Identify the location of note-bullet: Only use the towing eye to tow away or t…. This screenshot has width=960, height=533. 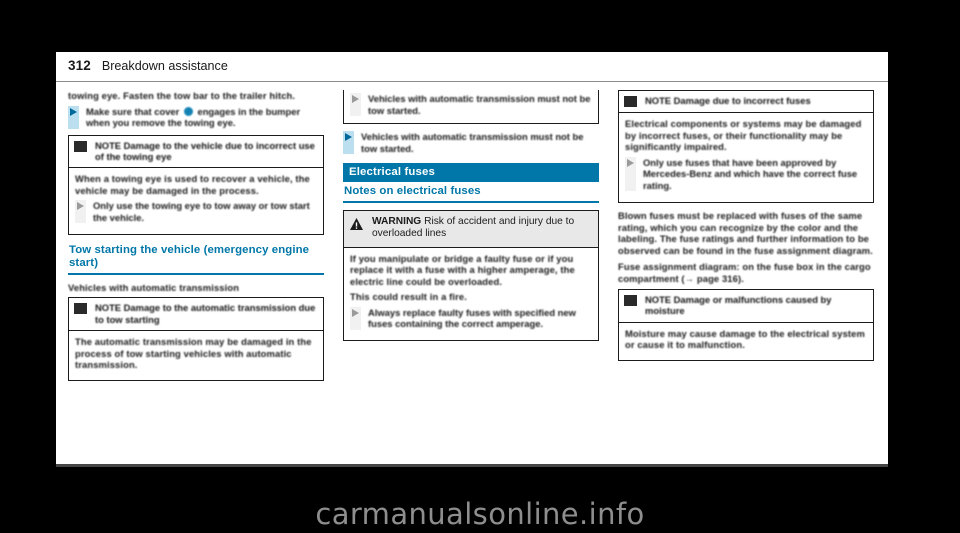
(196, 212).